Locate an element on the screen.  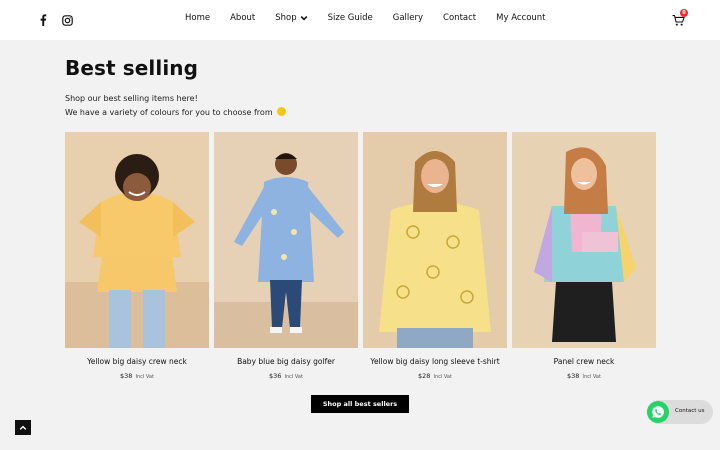
nav-home-label: Home is located at coordinates (198, 18).